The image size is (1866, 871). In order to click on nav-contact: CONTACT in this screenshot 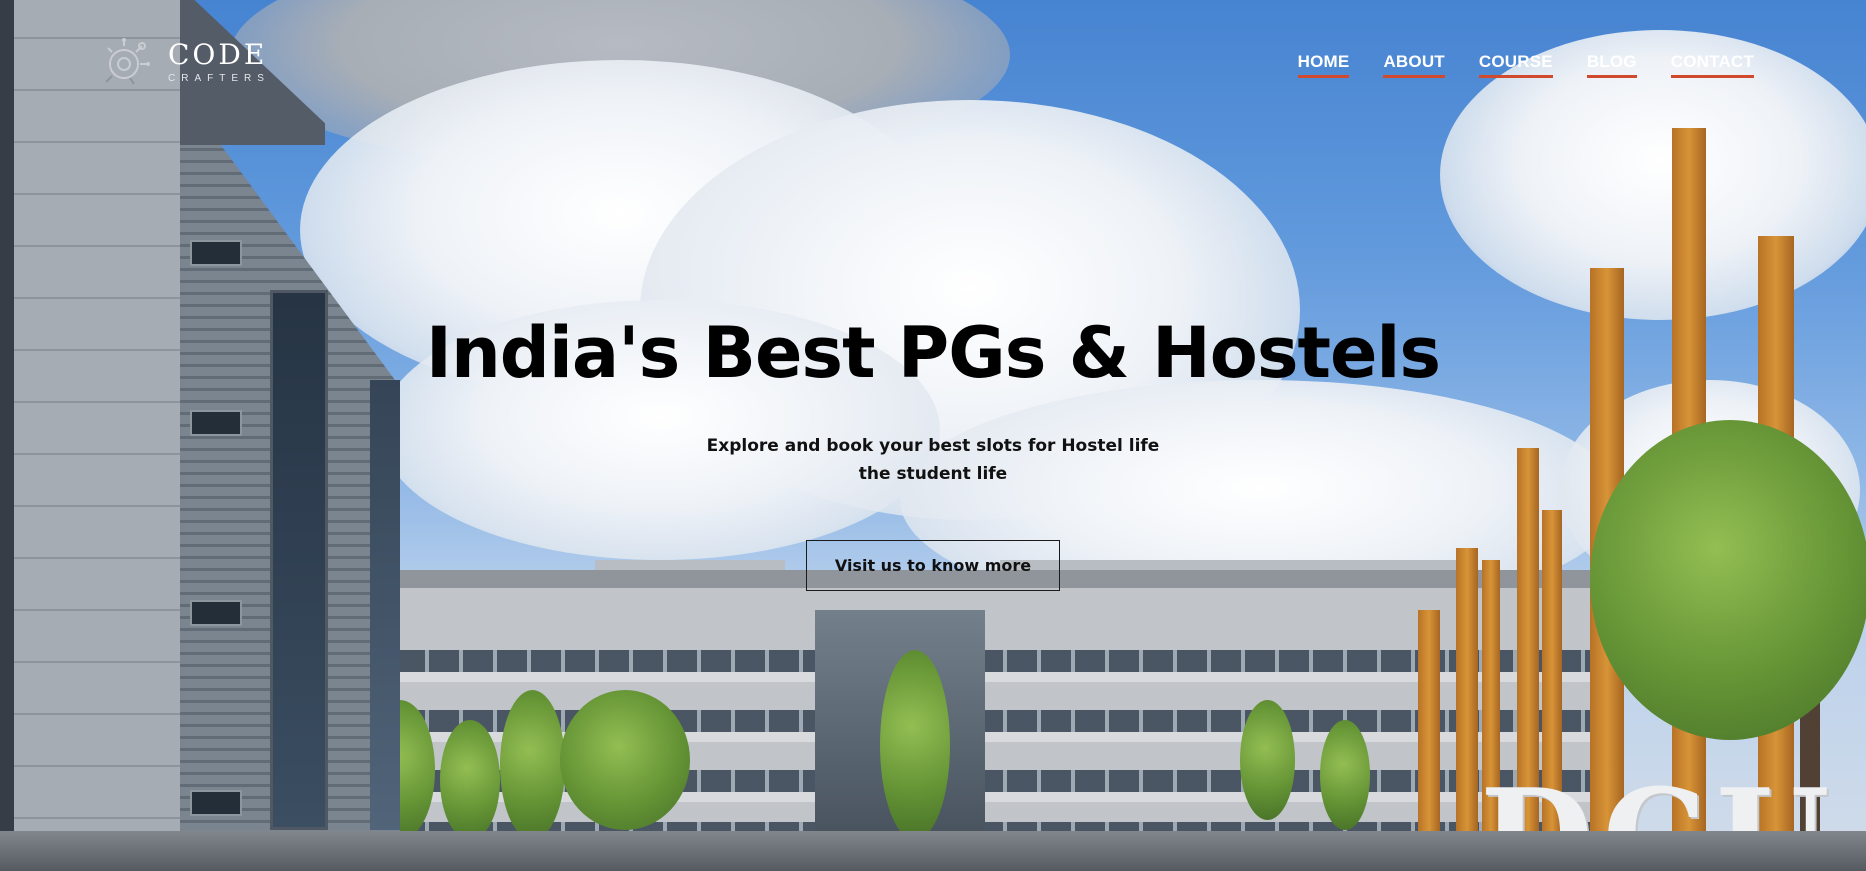, I will do `click(1712, 65)`.